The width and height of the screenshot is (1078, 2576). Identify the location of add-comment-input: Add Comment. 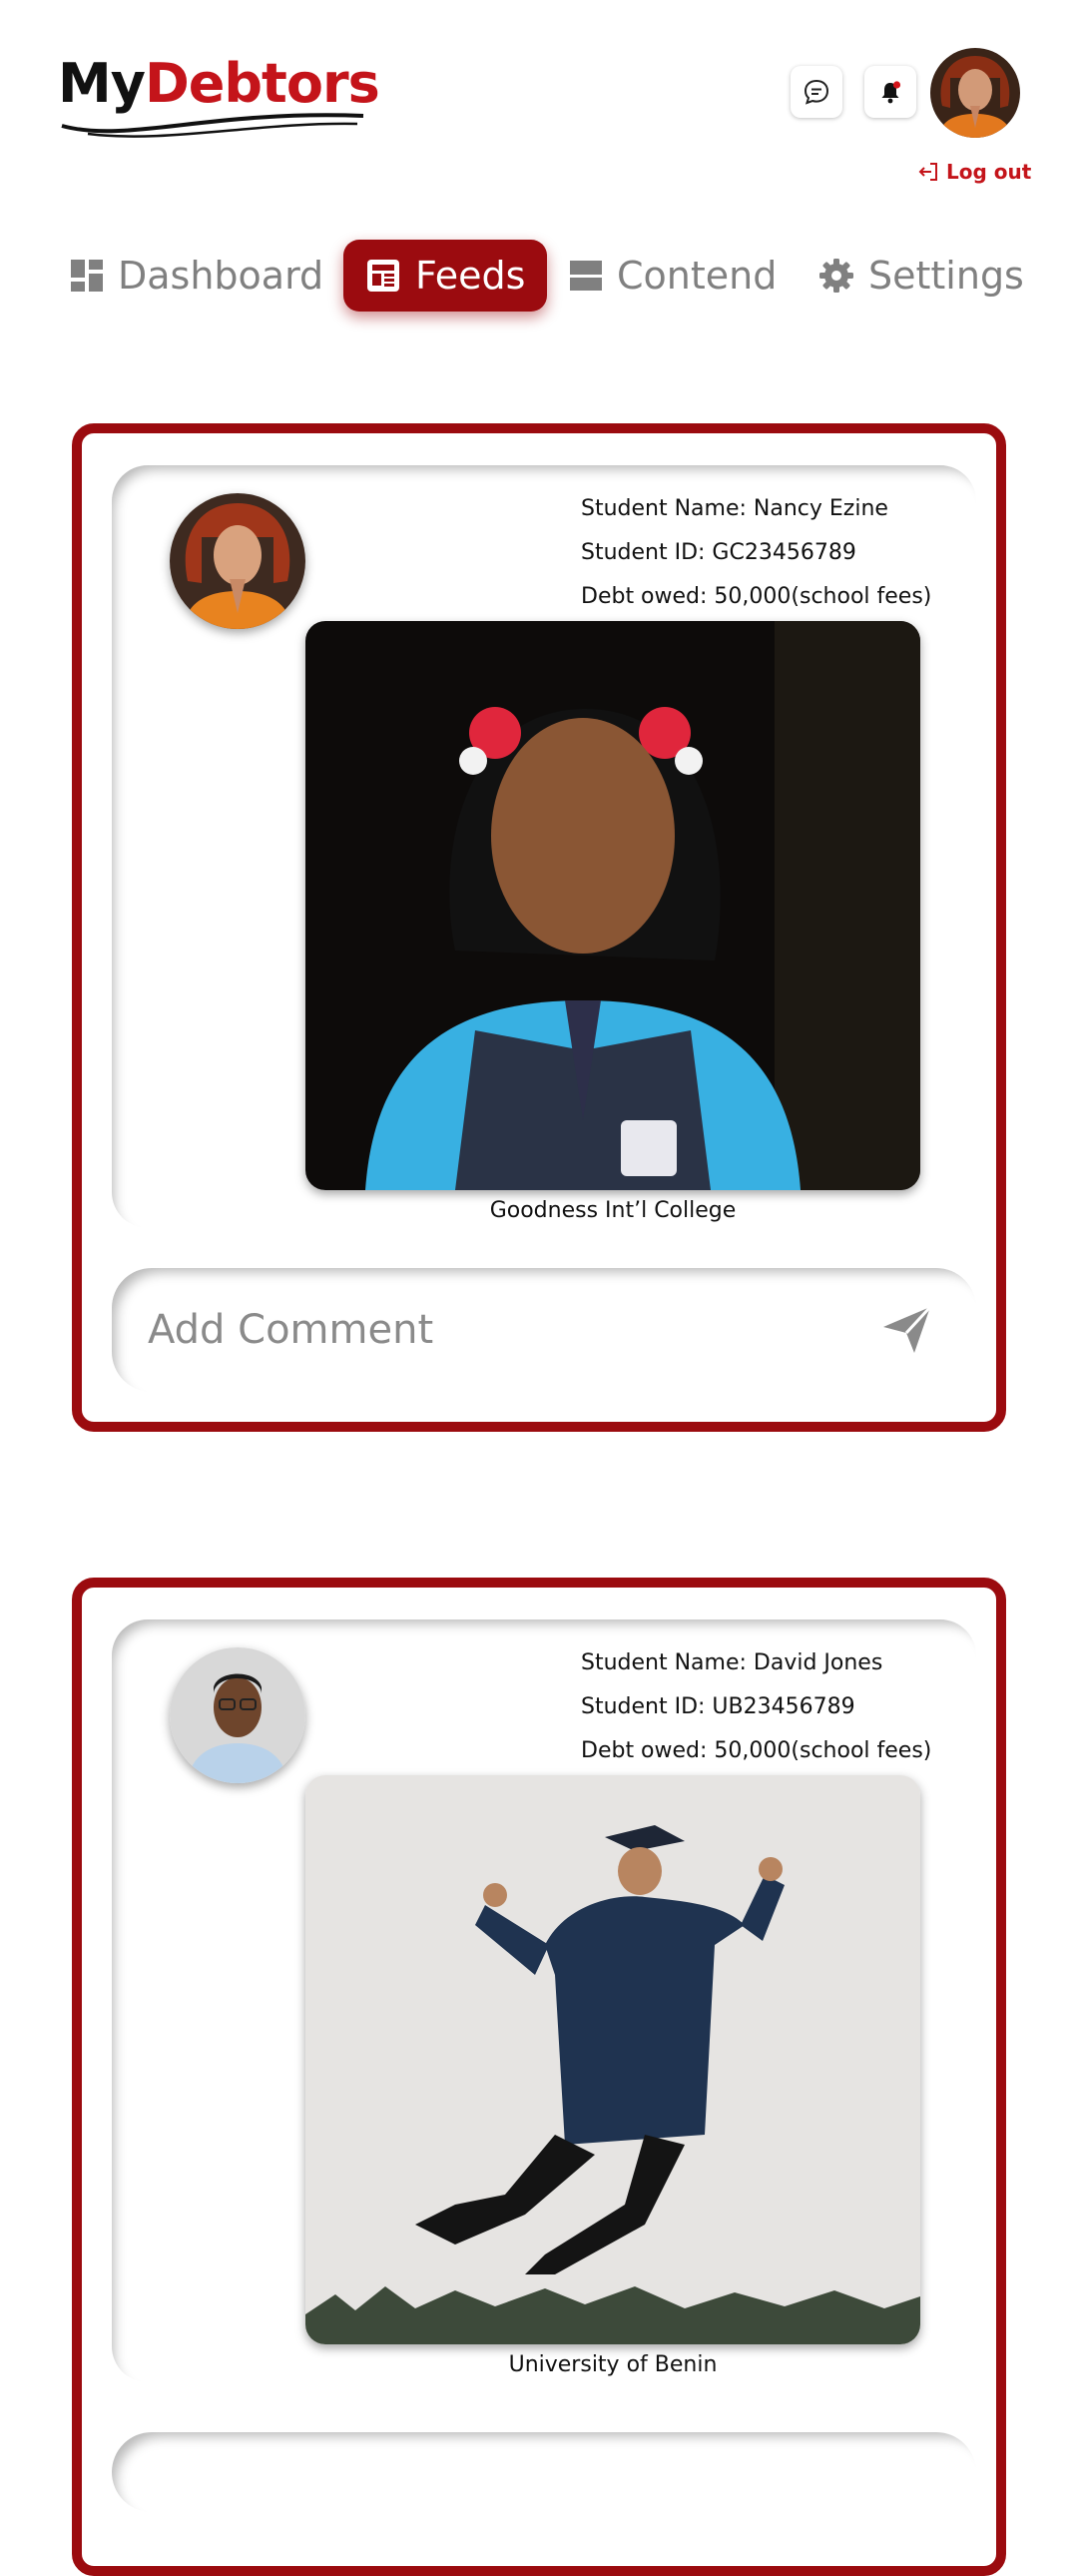
(544, 1330).